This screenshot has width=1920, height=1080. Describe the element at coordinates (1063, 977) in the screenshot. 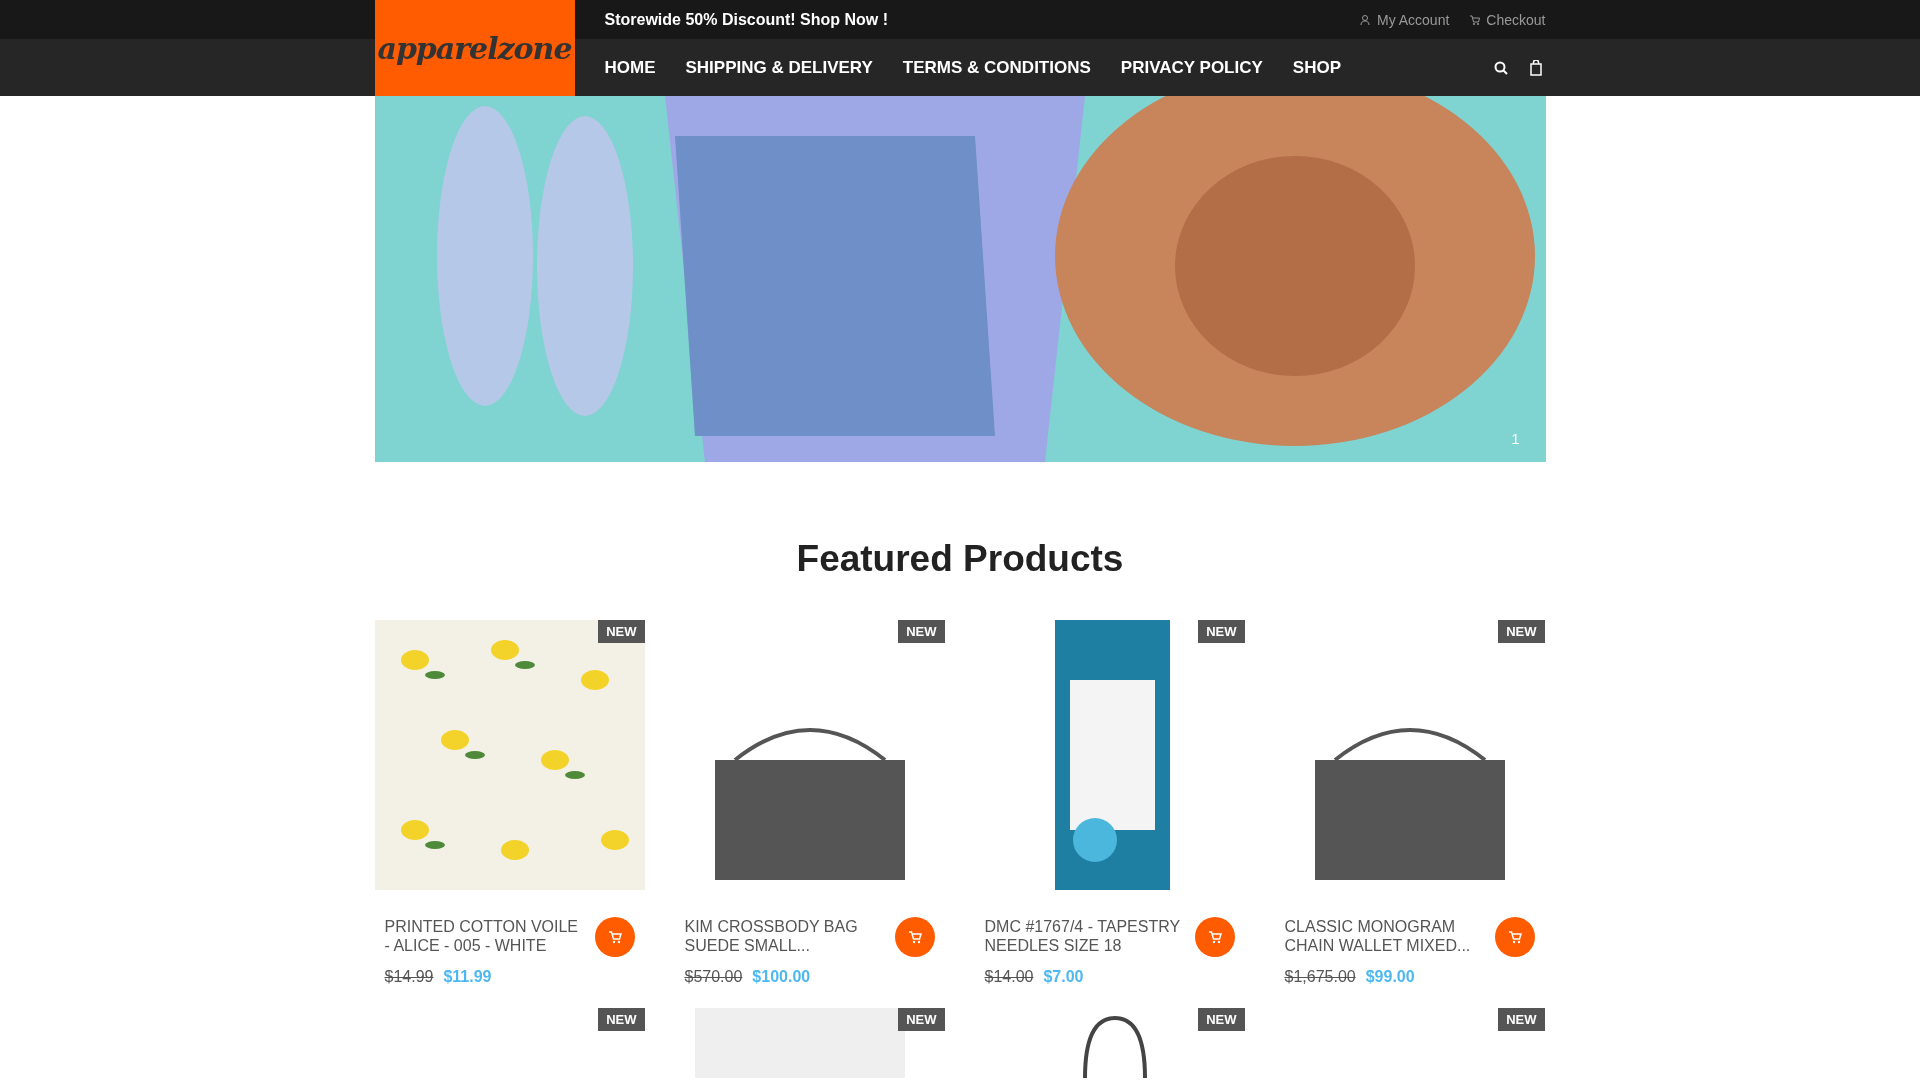

I see `sale-price: $7.00` at that location.